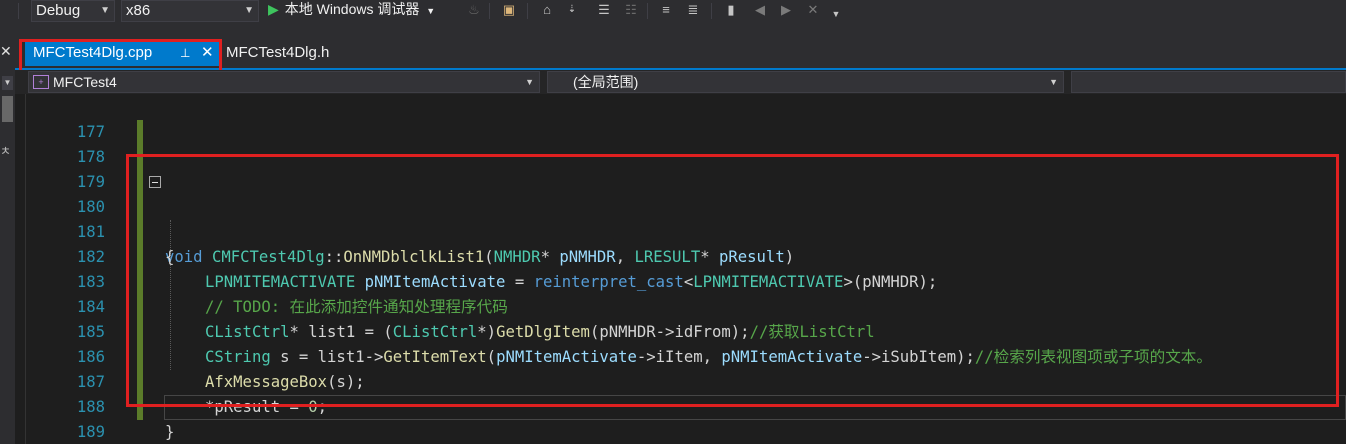  Describe the element at coordinates (666, 10) in the screenshot. I see `comment-lines-icon: ≡` at that location.